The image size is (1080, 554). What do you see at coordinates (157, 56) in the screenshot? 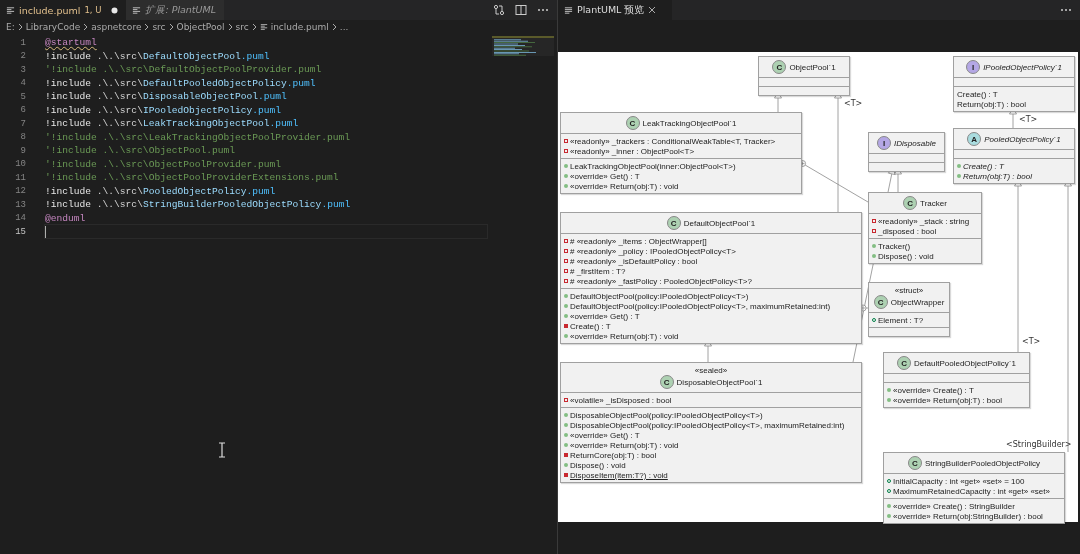
I see `code-line: !include .\.\src\DefaultObjectPool.puml` at bounding box center [157, 56].